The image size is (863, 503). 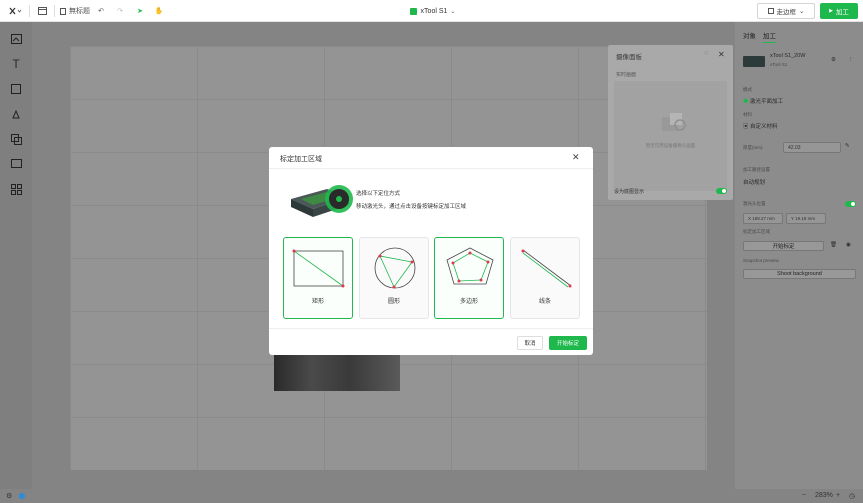 What do you see at coordinates (852, 496) in the screenshot?
I see `fit-view-icon: ◷` at bounding box center [852, 496].